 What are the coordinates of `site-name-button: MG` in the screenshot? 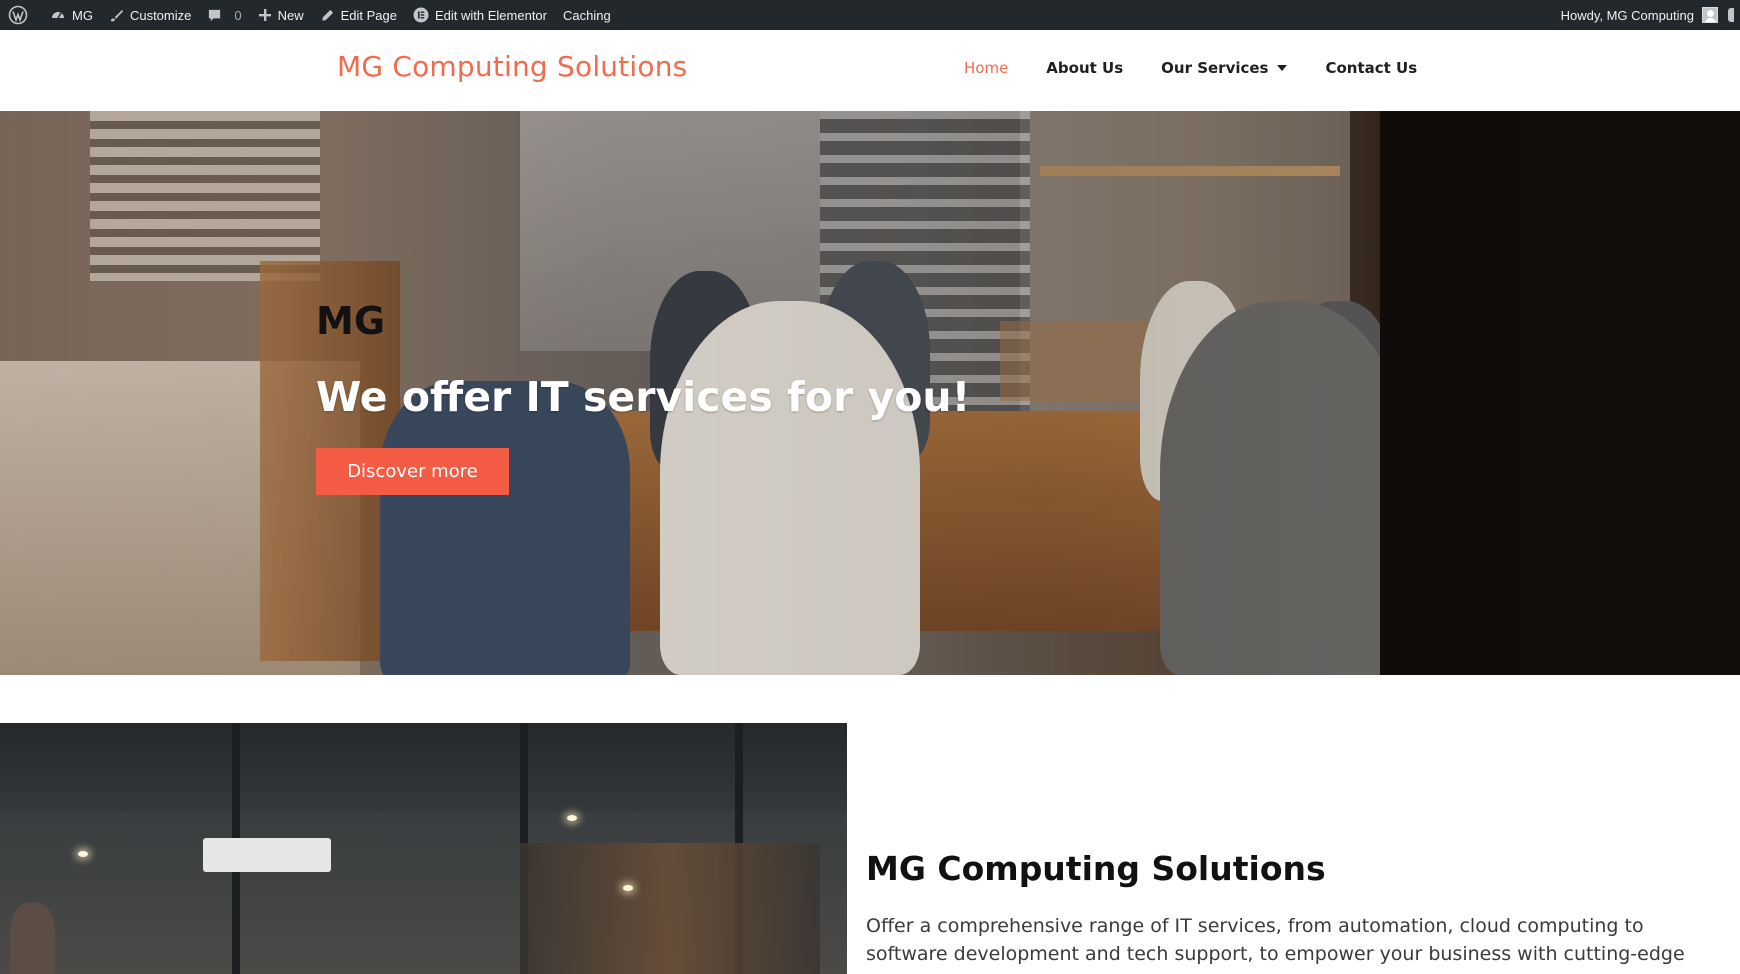 It's located at (71, 15).